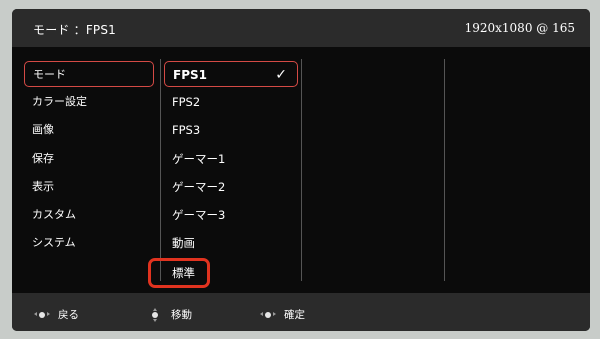 The height and width of the screenshot is (339, 600). I want to click on mode-option-gamer2: ゲーマー2, so click(231, 187).